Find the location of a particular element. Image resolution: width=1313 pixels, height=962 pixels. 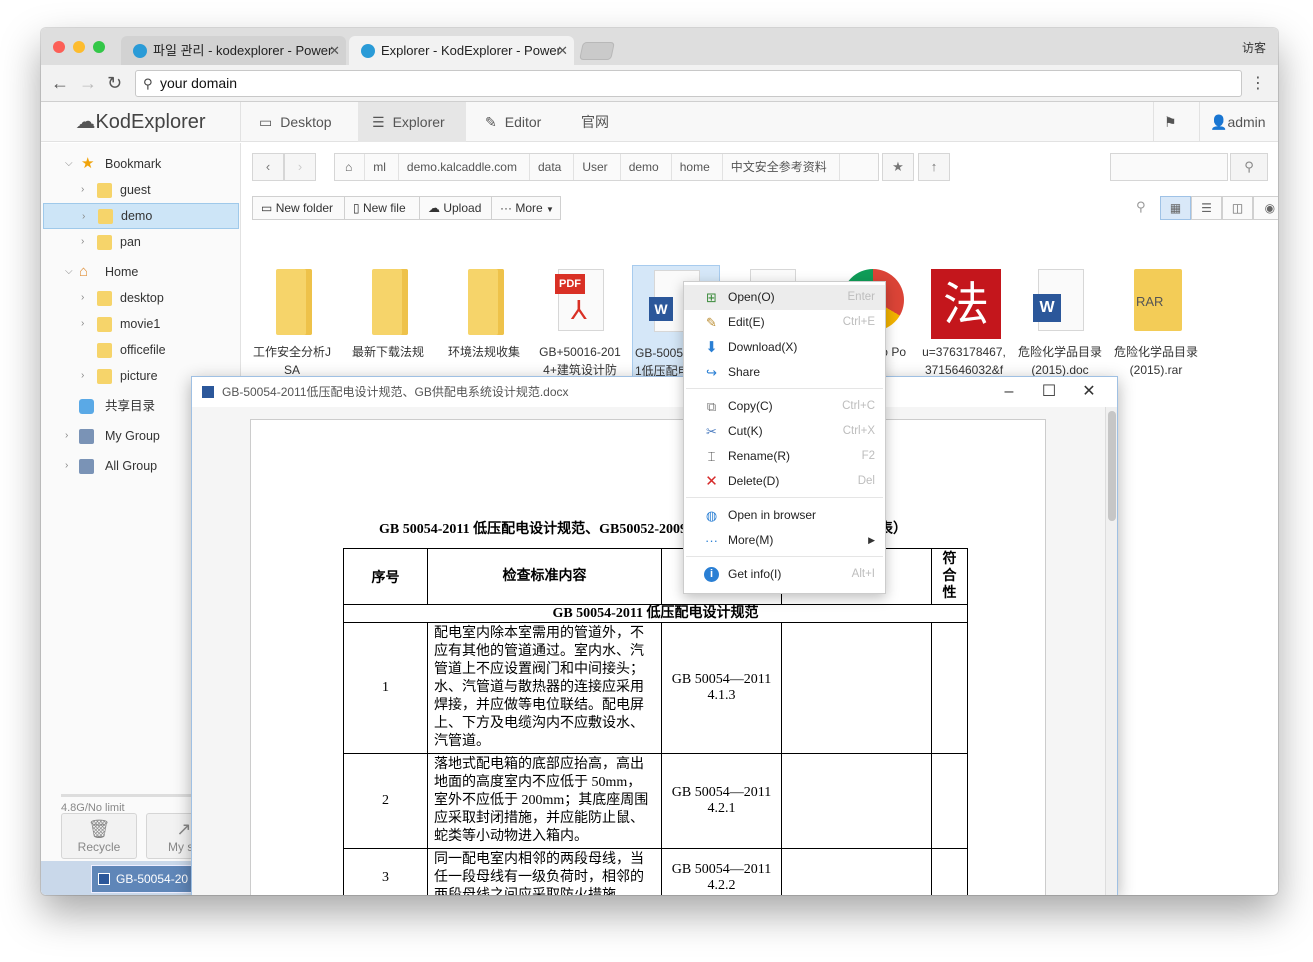

menu-item-label: More(M) is located at coordinates (751, 540).